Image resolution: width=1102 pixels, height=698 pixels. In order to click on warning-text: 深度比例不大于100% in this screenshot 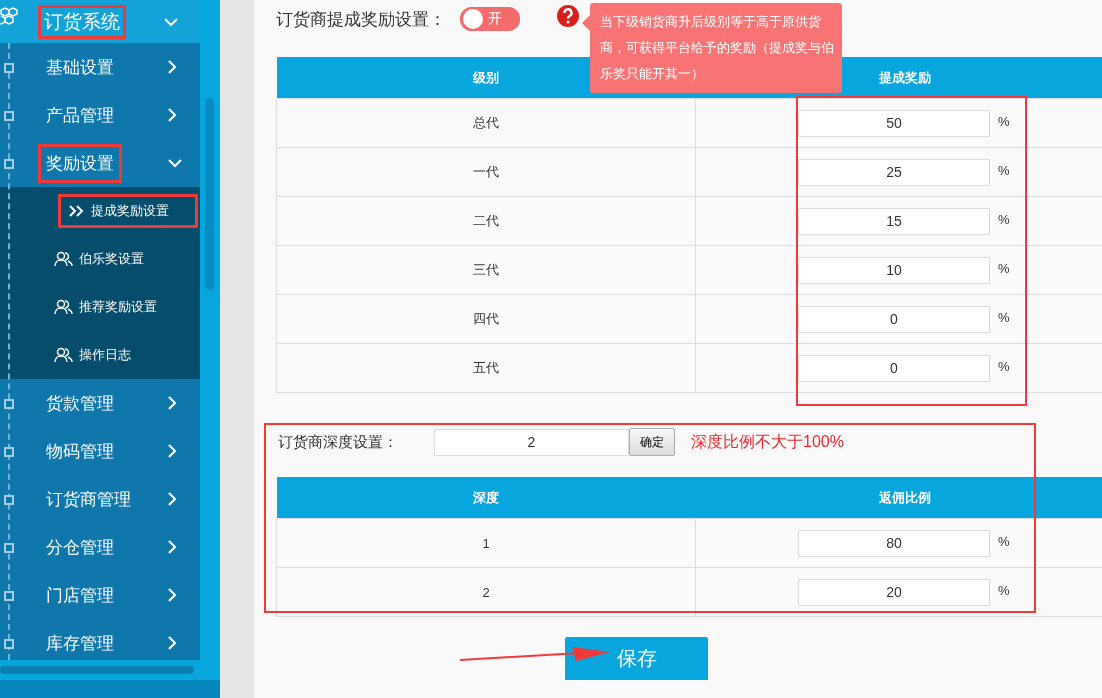, I will do `click(767, 441)`.